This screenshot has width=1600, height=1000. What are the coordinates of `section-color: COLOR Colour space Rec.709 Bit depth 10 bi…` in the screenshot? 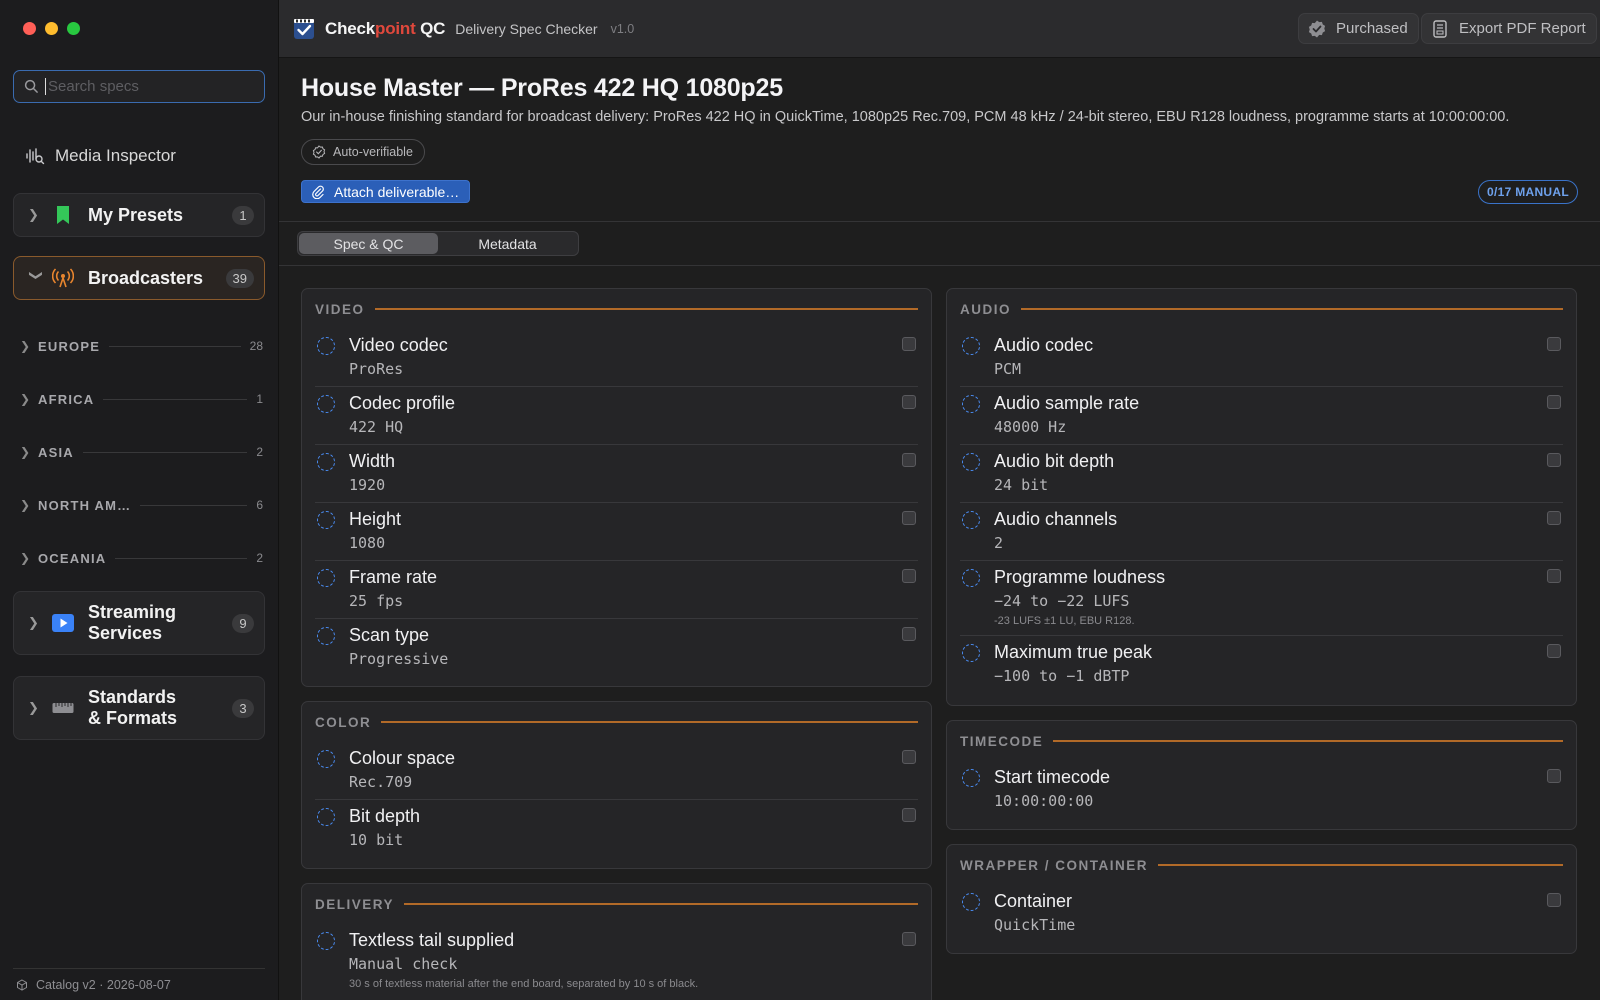 It's located at (616, 785).